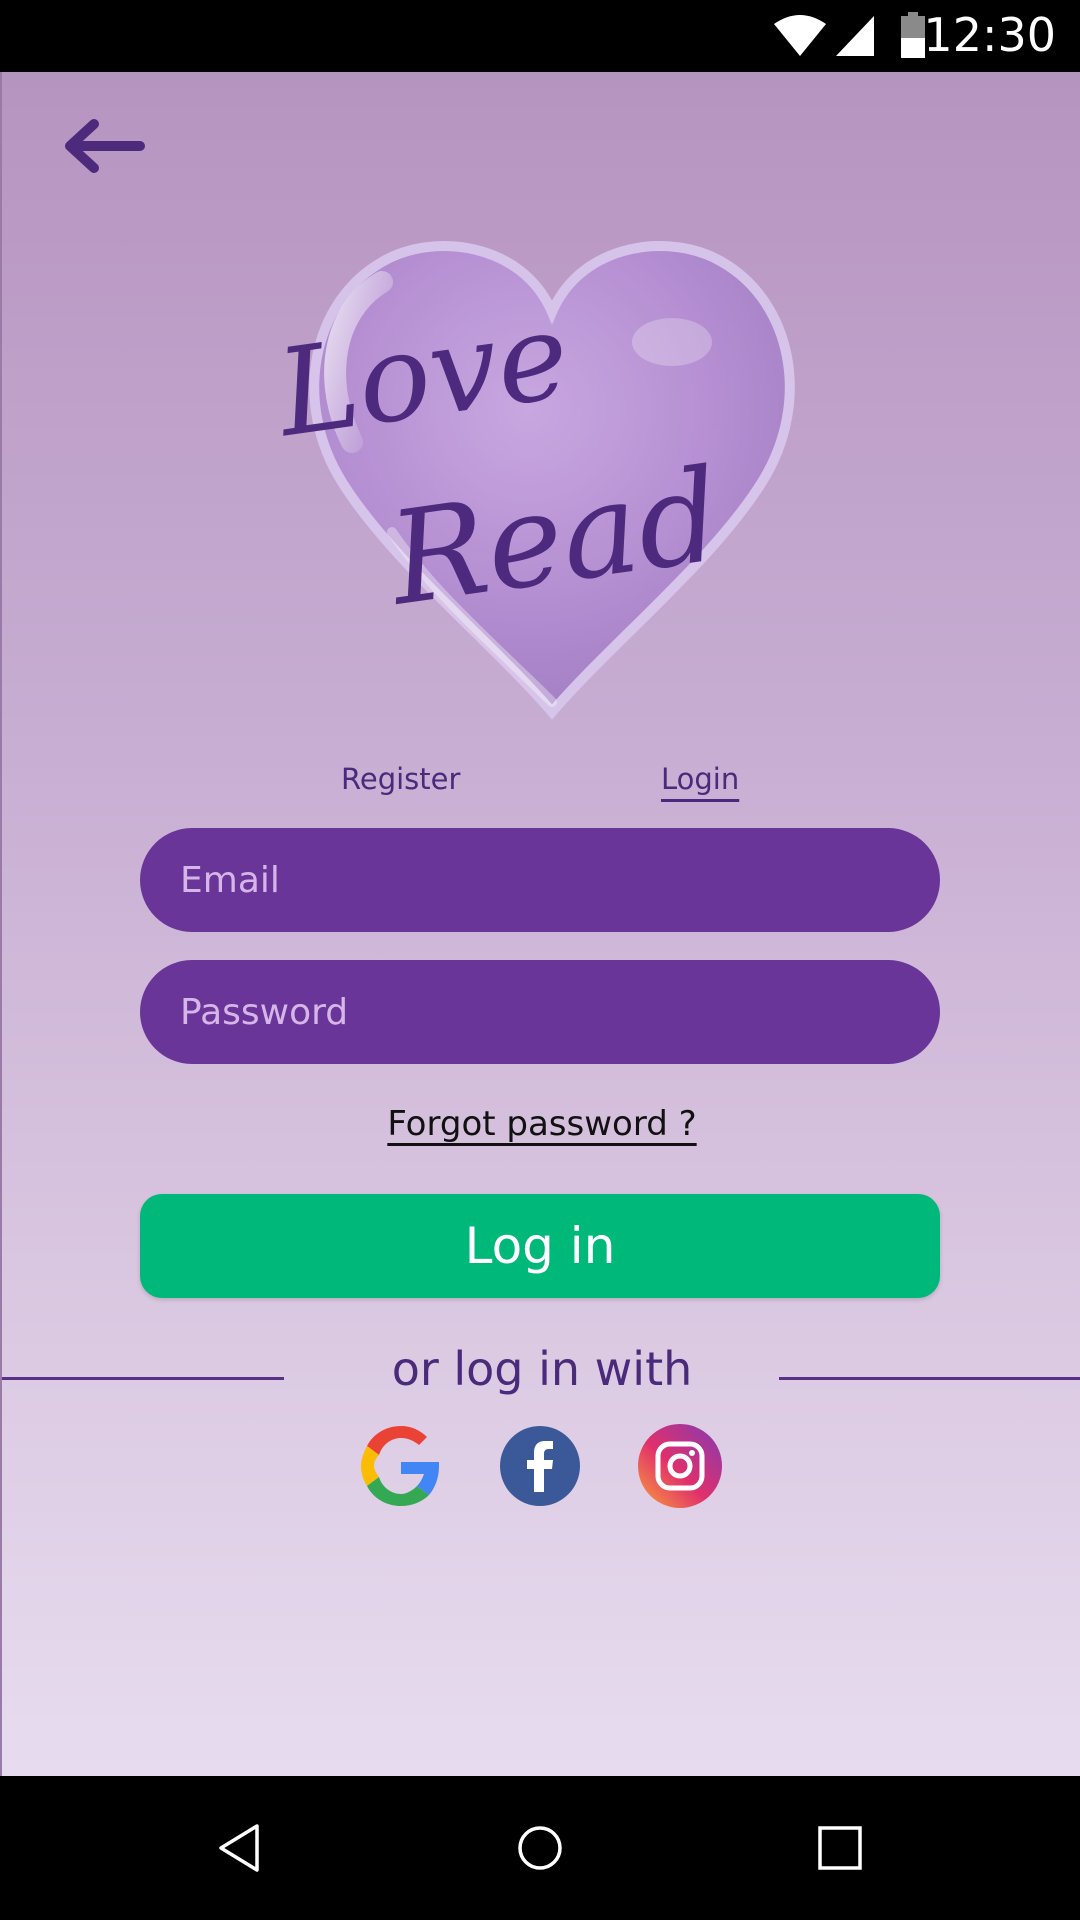 This screenshot has width=1080, height=1920. Describe the element at coordinates (929, 1378) in the screenshot. I see `divider-right` at that location.